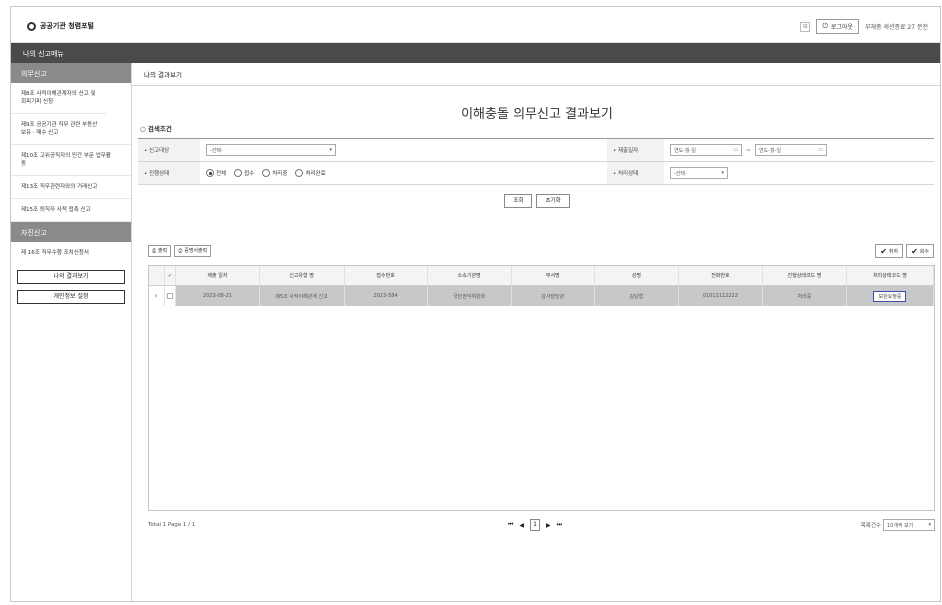 The image size is (942, 605). What do you see at coordinates (386, 275) in the screenshot?
I see `col-receipt-number: 접수번호` at bounding box center [386, 275].